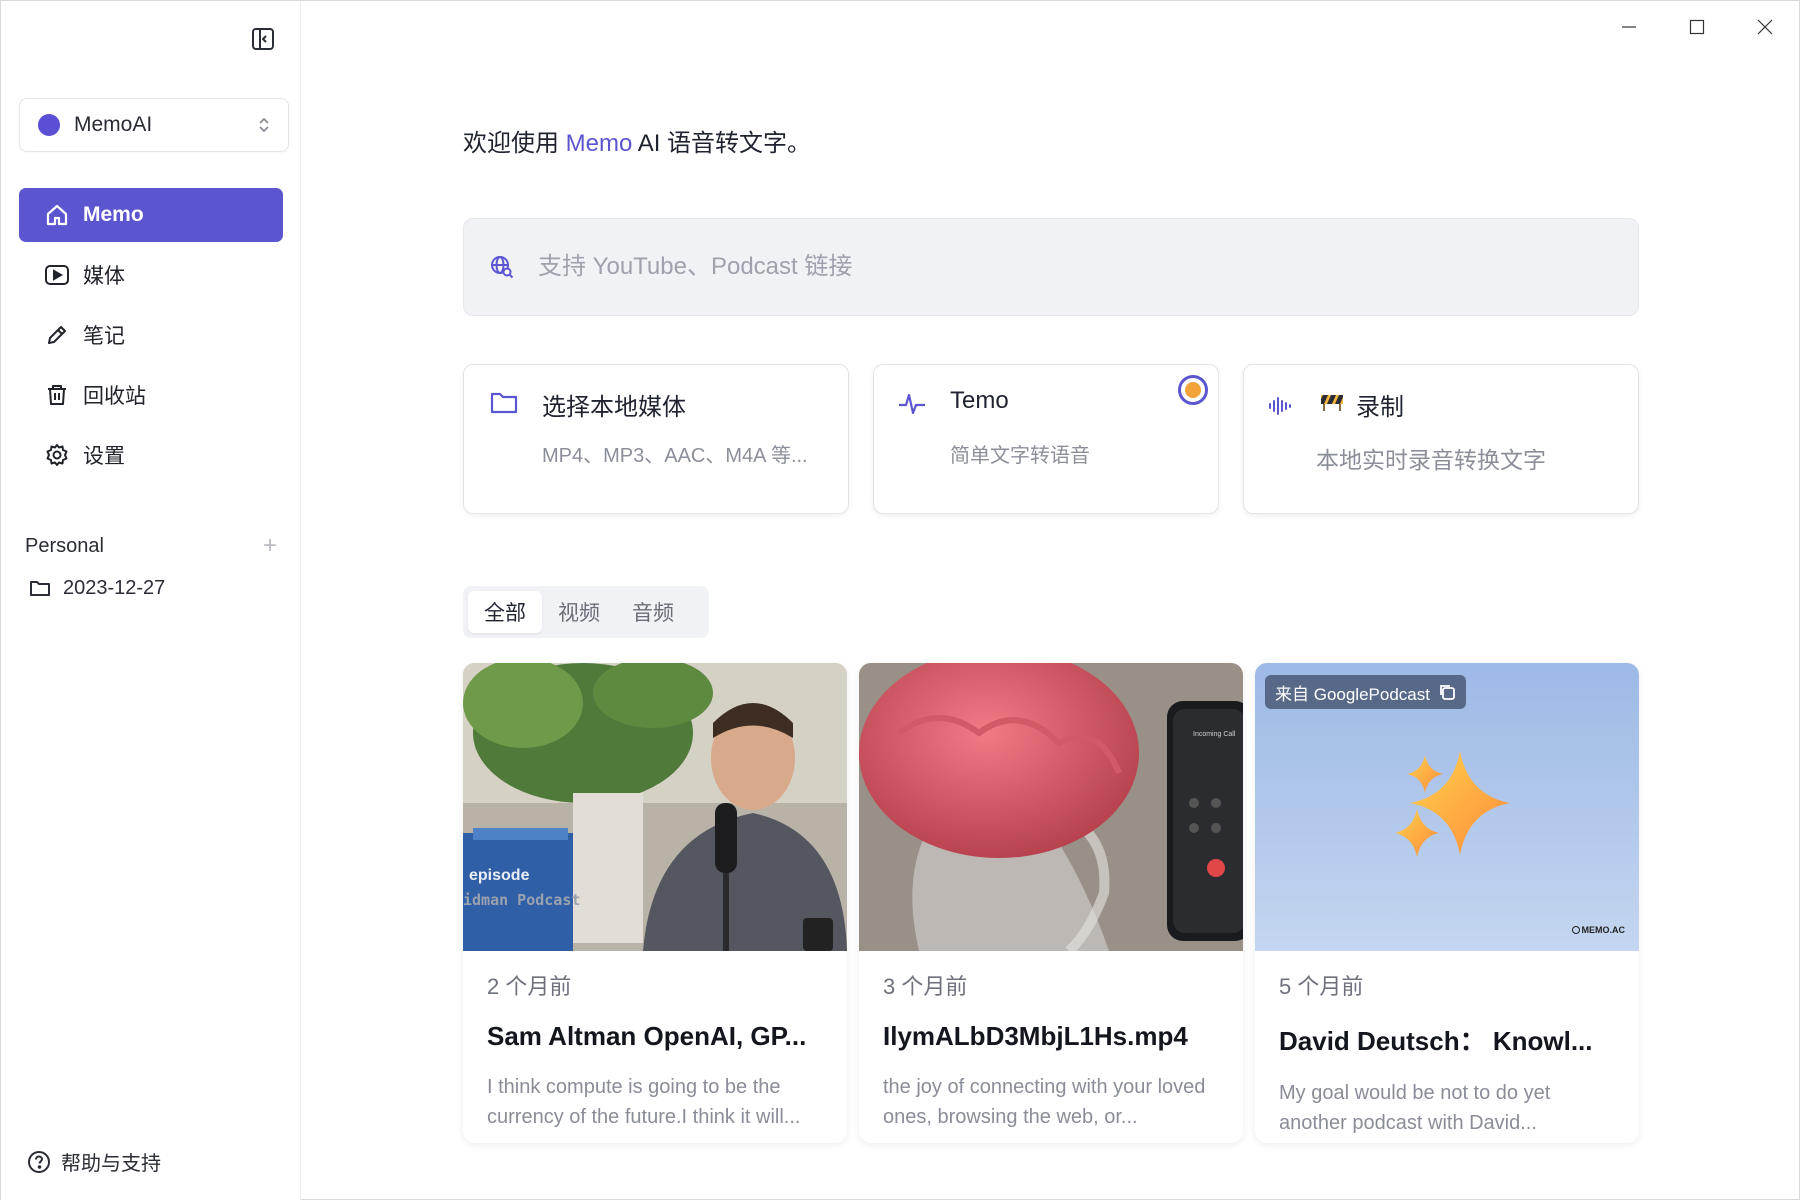 Image resolution: width=1800 pixels, height=1200 pixels. What do you see at coordinates (599, 143) in the screenshot?
I see `welcome-accent: Memo` at bounding box center [599, 143].